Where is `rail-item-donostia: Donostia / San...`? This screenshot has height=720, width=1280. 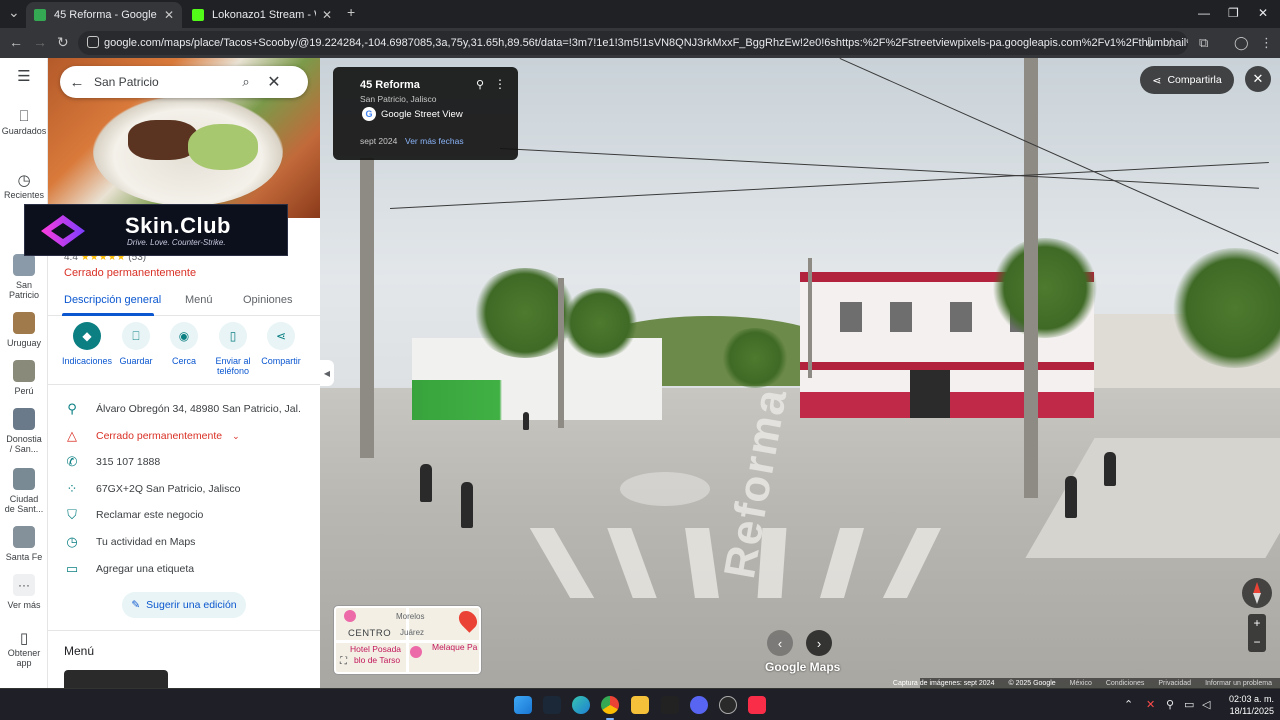
rail-item-donostia: Donostia / San... is located at coordinates (24, 431).